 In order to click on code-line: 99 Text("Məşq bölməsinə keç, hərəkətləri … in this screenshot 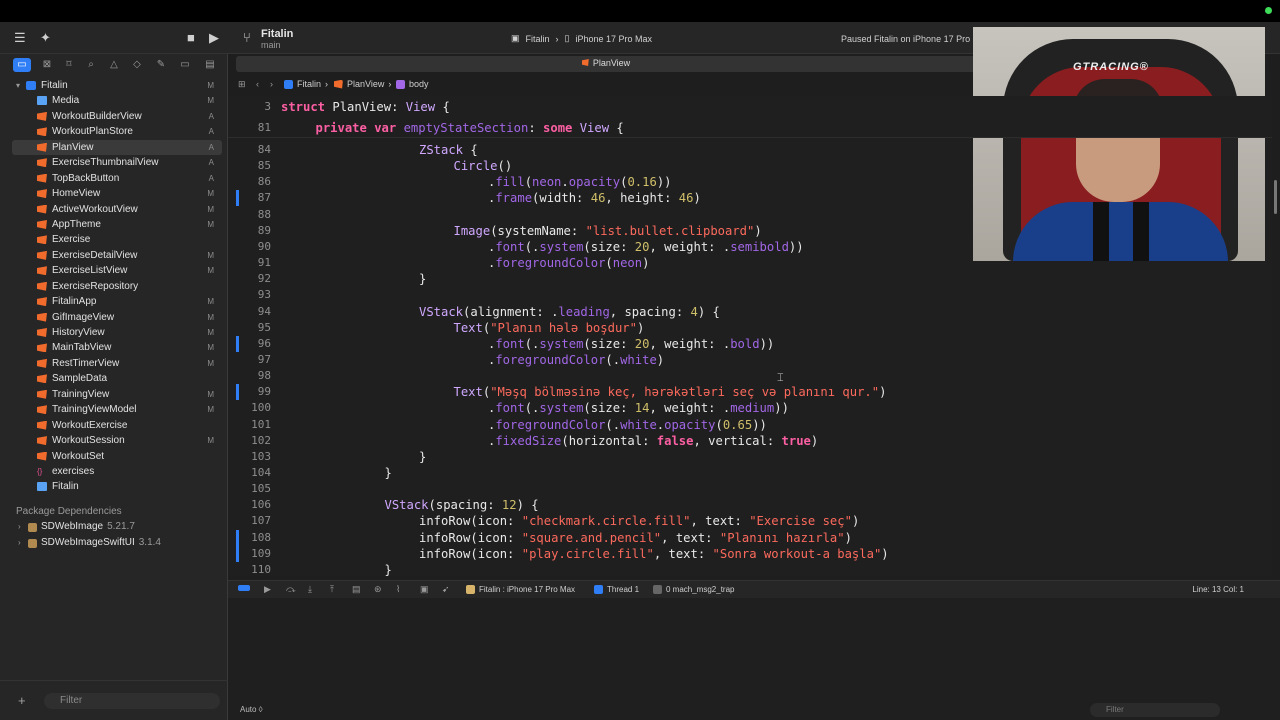, I will do `click(750, 392)`.